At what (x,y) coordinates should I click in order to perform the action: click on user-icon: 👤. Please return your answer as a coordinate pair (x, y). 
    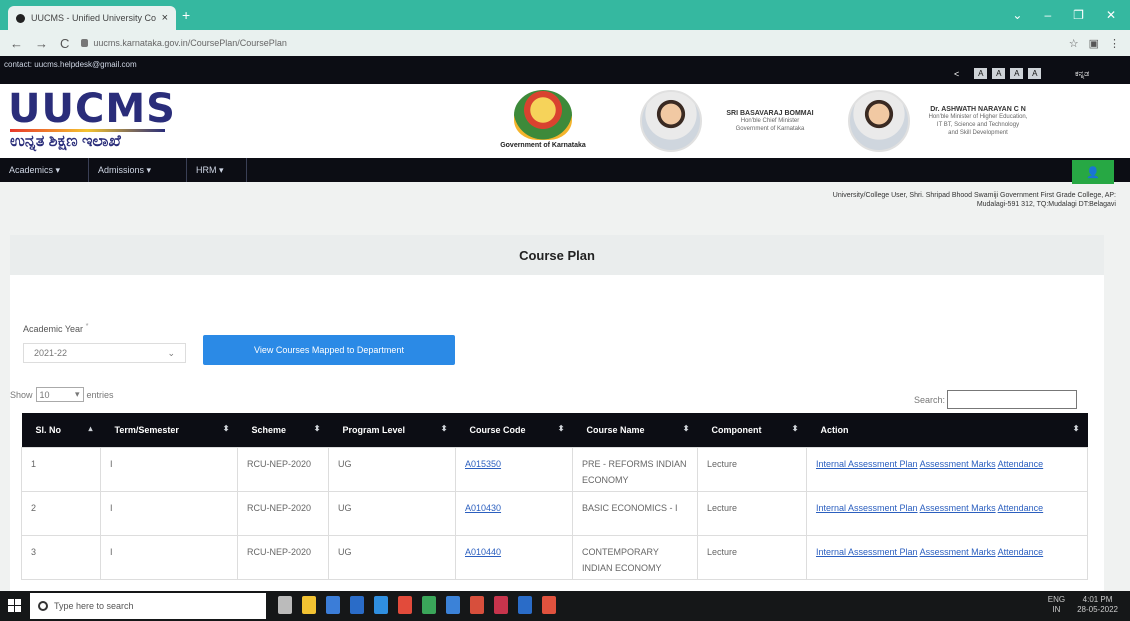
    Looking at the image, I should click on (1093, 172).